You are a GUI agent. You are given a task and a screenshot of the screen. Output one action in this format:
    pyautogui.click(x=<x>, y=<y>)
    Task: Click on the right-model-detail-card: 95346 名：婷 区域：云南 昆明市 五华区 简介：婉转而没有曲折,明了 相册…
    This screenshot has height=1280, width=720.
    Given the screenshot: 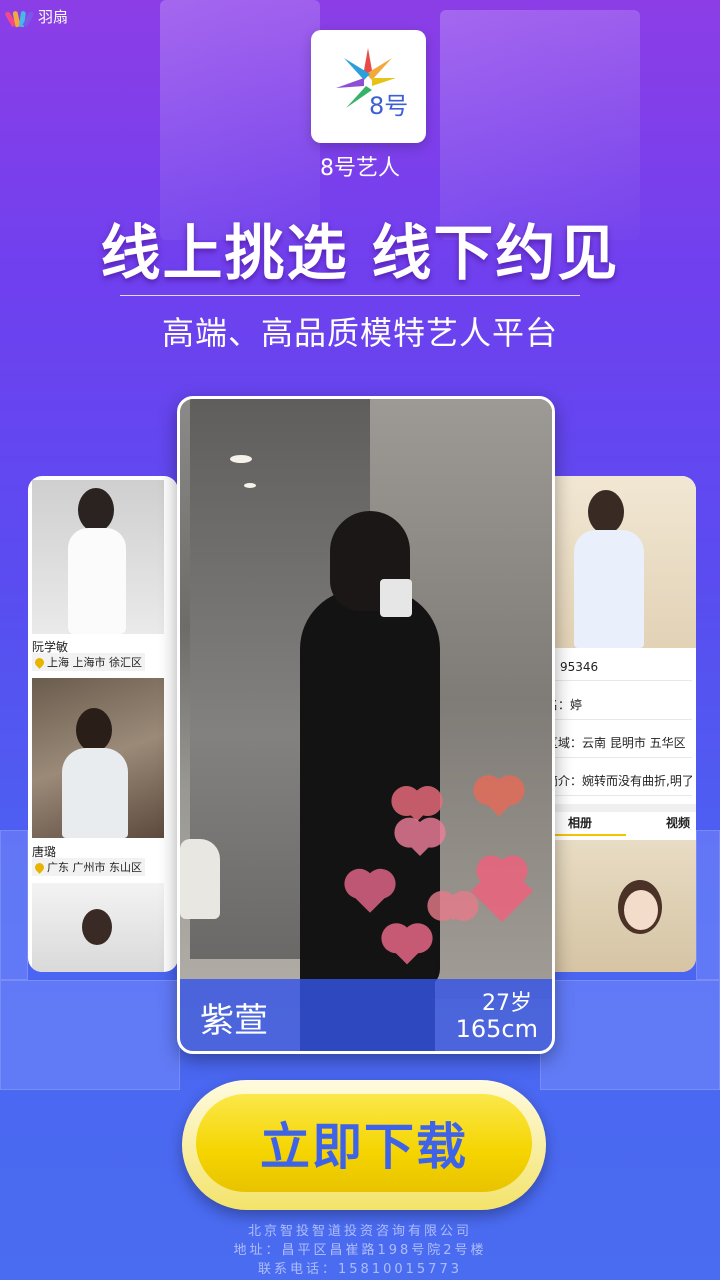 What is the action you would take?
    pyautogui.click(x=617, y=724)
    